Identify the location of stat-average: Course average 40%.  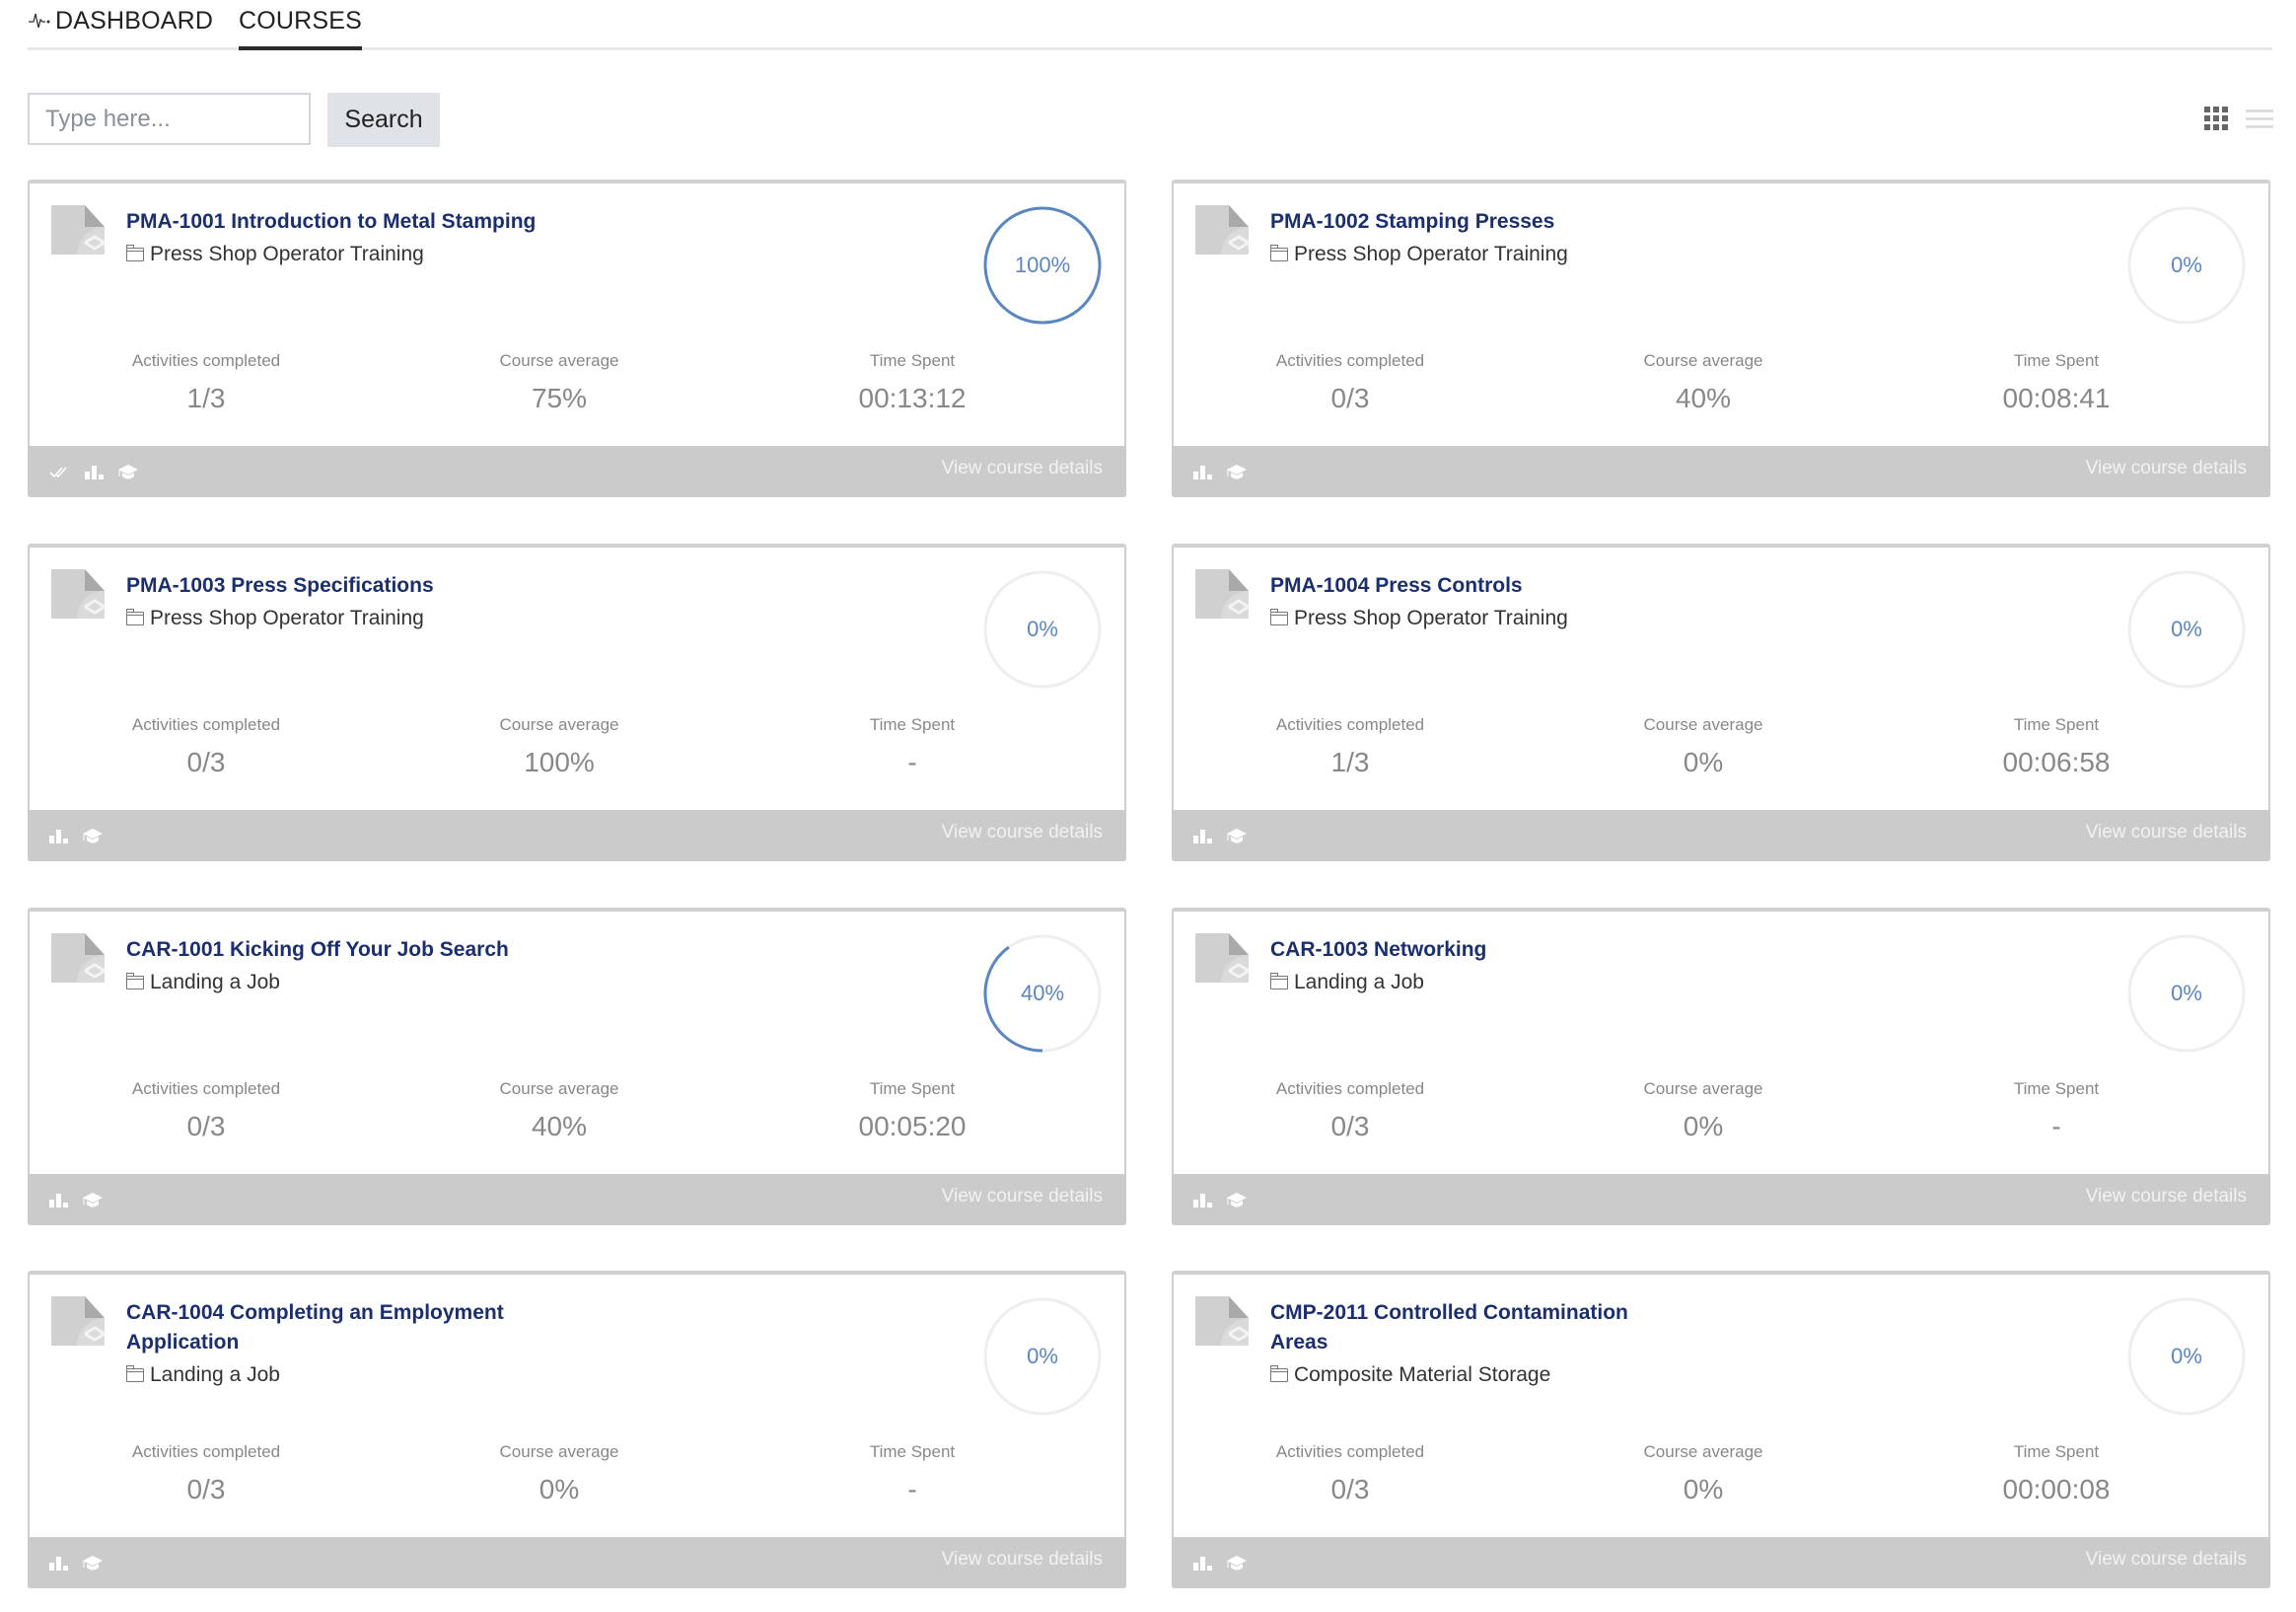
(1703, 383).